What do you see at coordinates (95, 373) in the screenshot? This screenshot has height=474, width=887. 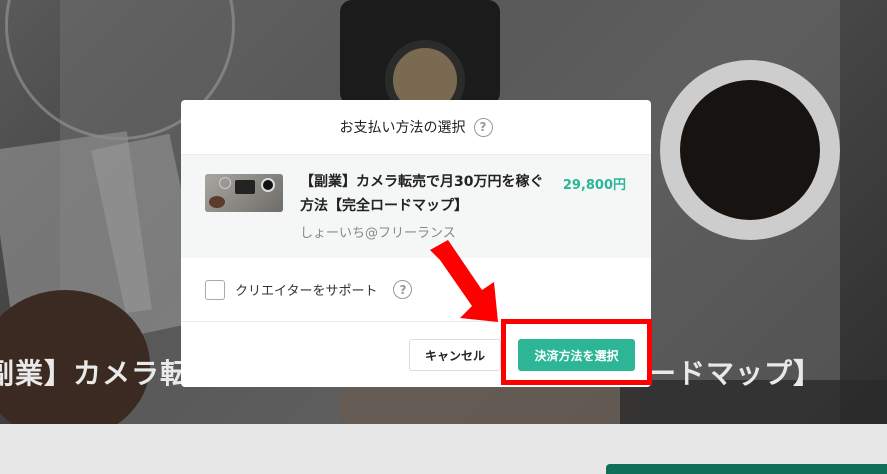 I see `background-title-left: 副業】カメラ転` at bounding box center [95, 373].